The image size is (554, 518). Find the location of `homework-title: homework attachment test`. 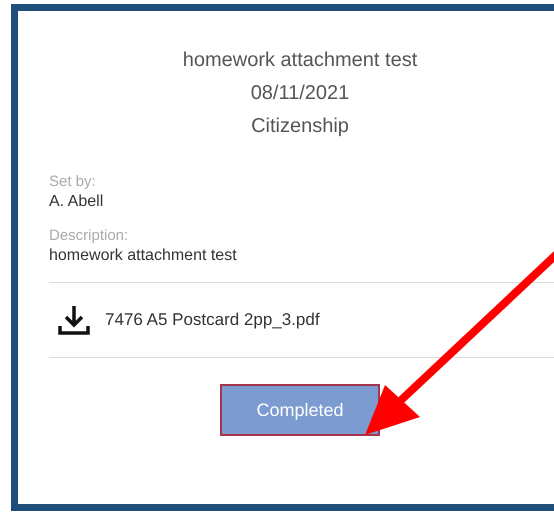

homework-title: homework attachment test is located at coordinates (300, 60).